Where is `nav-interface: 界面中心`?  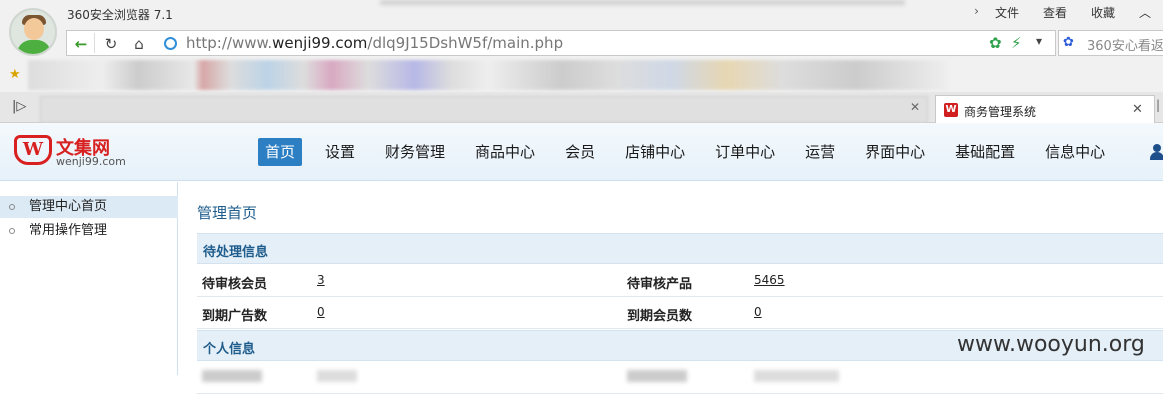
nav-interface: 界面中心 is located at coordinates (895, 152).